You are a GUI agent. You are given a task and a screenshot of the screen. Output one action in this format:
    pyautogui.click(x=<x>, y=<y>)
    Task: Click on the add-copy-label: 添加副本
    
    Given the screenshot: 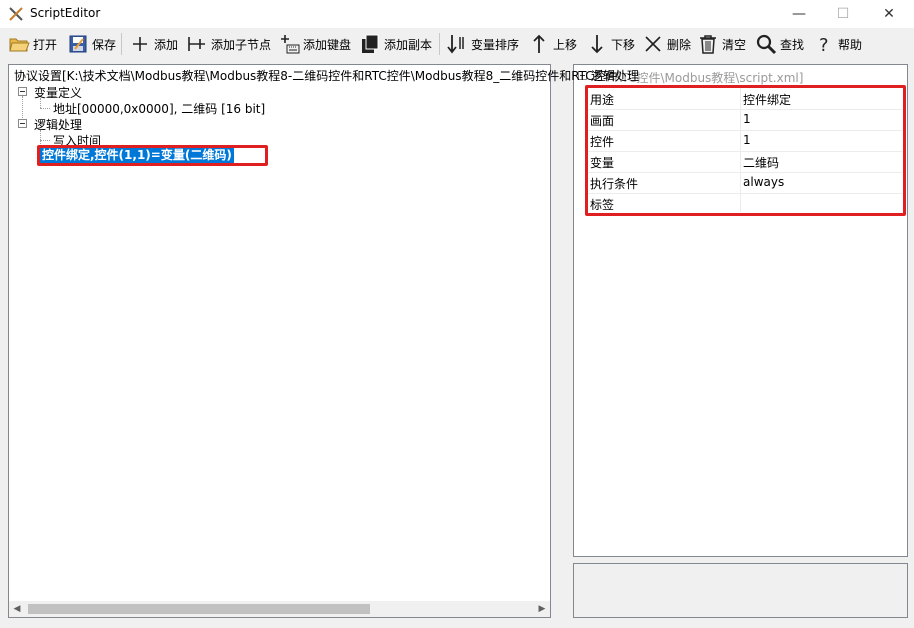 What is the action you would take?
    pyautogui.click(x=408, y=44)
    